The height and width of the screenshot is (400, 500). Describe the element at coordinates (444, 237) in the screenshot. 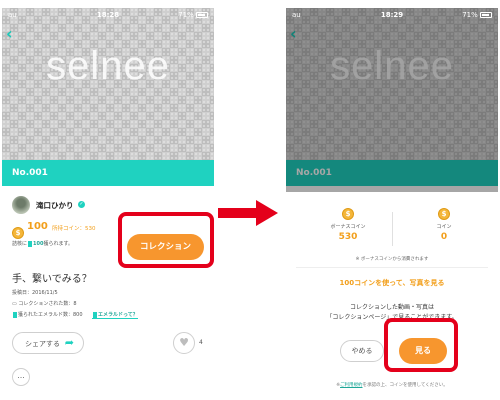

I see `coin-value: 0` at that location.